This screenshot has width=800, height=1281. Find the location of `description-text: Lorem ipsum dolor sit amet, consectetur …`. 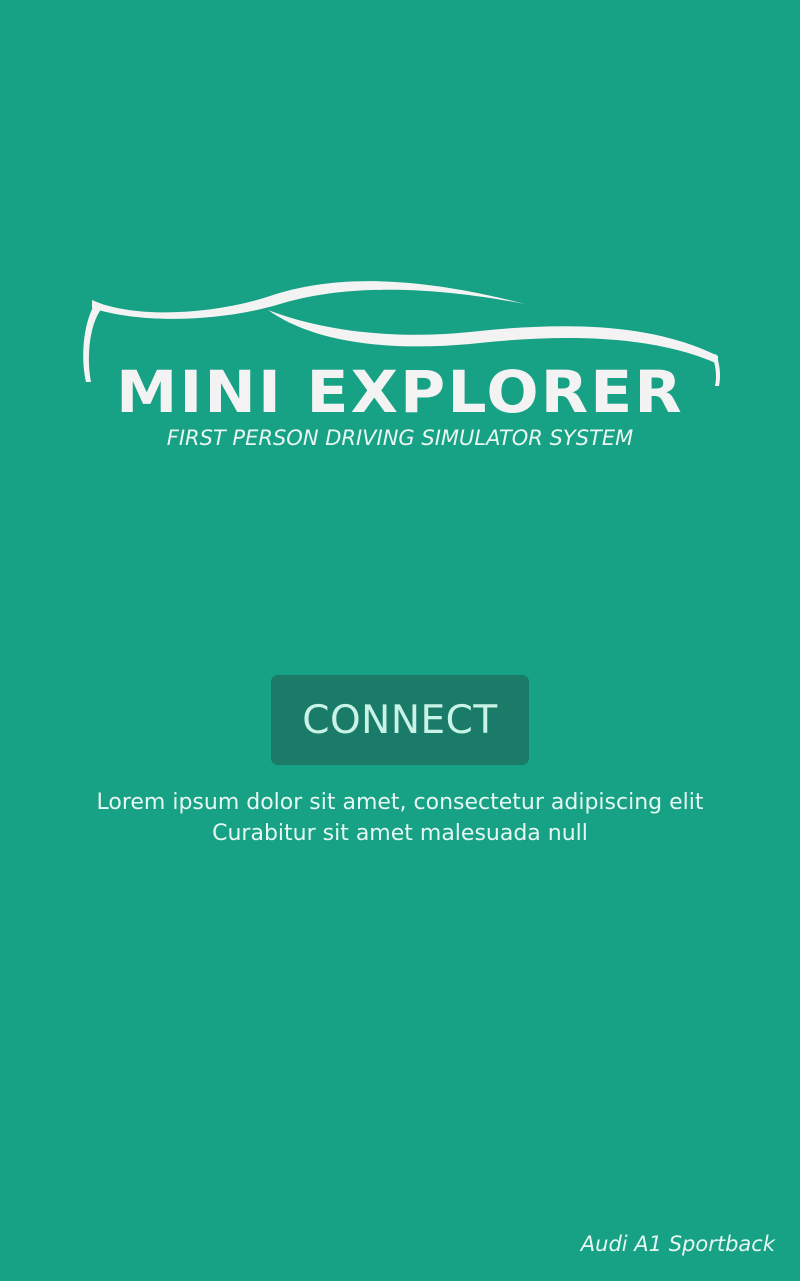

description-text: Lorem ipsum dolor sit amet, consectetur … is located at coordinates (400, 818).